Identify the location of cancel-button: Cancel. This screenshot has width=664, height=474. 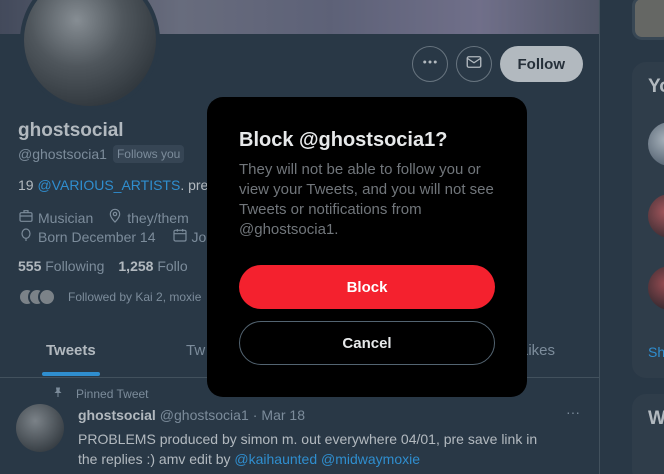
(367, 343).